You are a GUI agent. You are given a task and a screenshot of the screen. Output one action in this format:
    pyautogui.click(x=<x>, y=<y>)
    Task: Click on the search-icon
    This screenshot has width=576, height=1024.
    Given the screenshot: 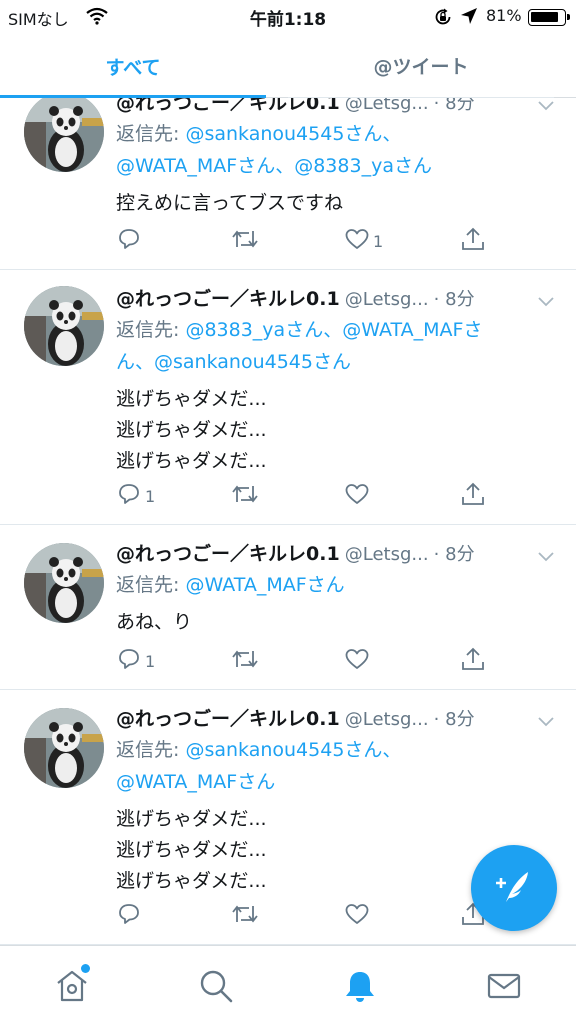 What is the action you would take?
    pyautogui.click(x=216, y=989)
    